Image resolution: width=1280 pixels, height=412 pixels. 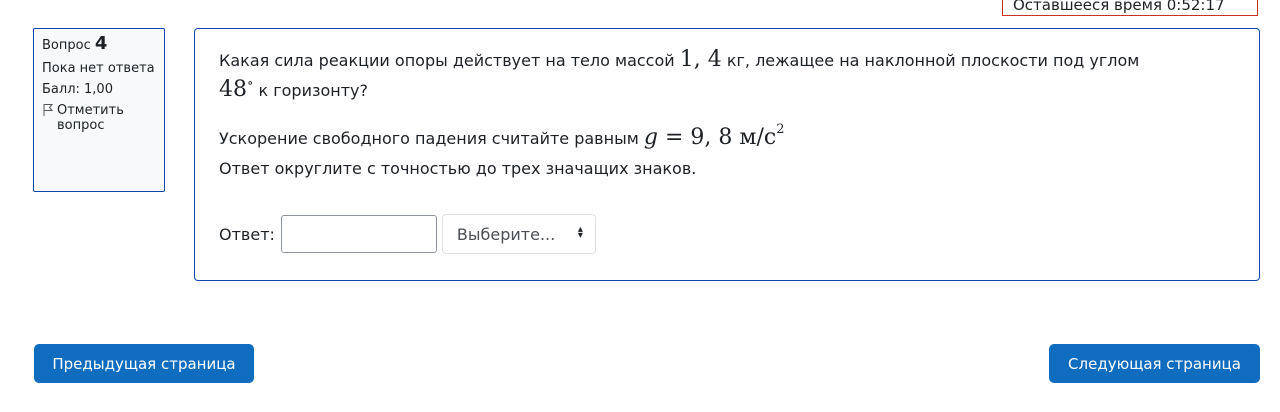 I want to click on question-number-line: Вопрос 4, so click(x=100, y=43).